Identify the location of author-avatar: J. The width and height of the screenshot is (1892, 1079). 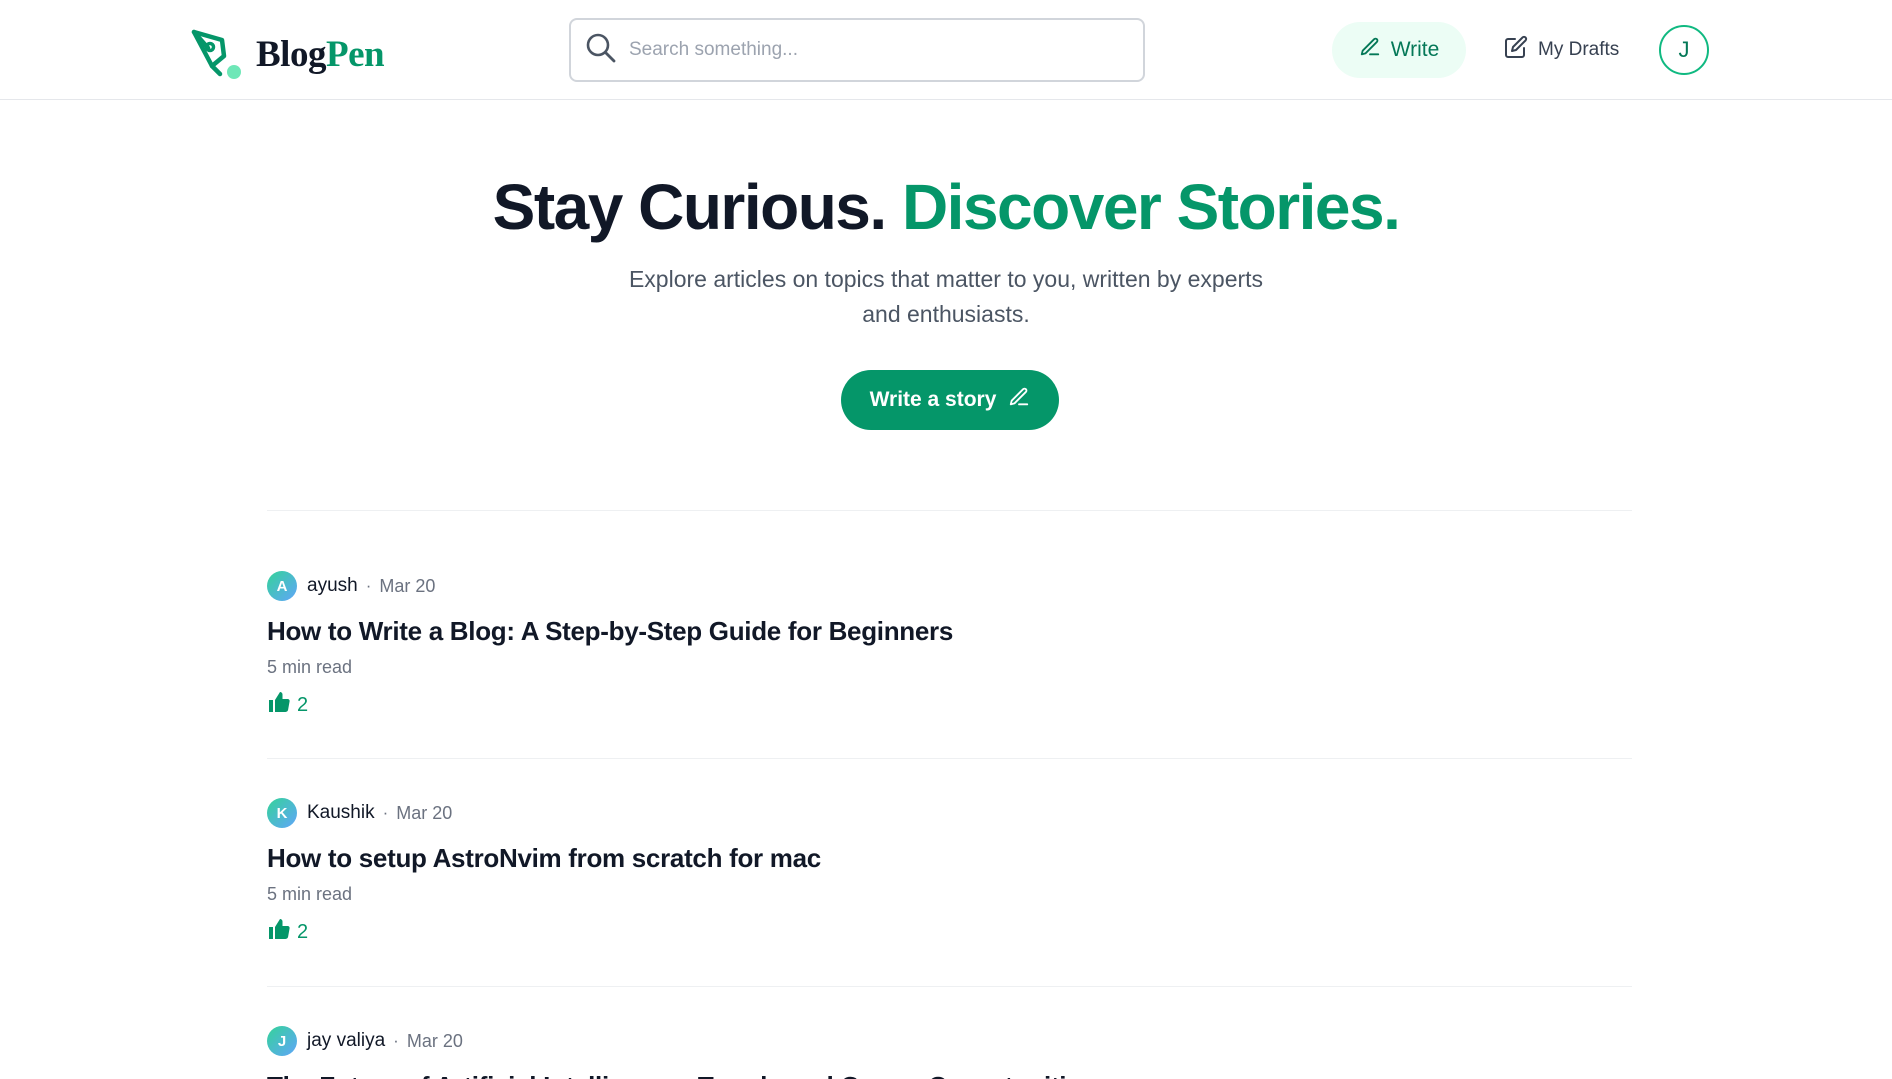
(282, 1041).